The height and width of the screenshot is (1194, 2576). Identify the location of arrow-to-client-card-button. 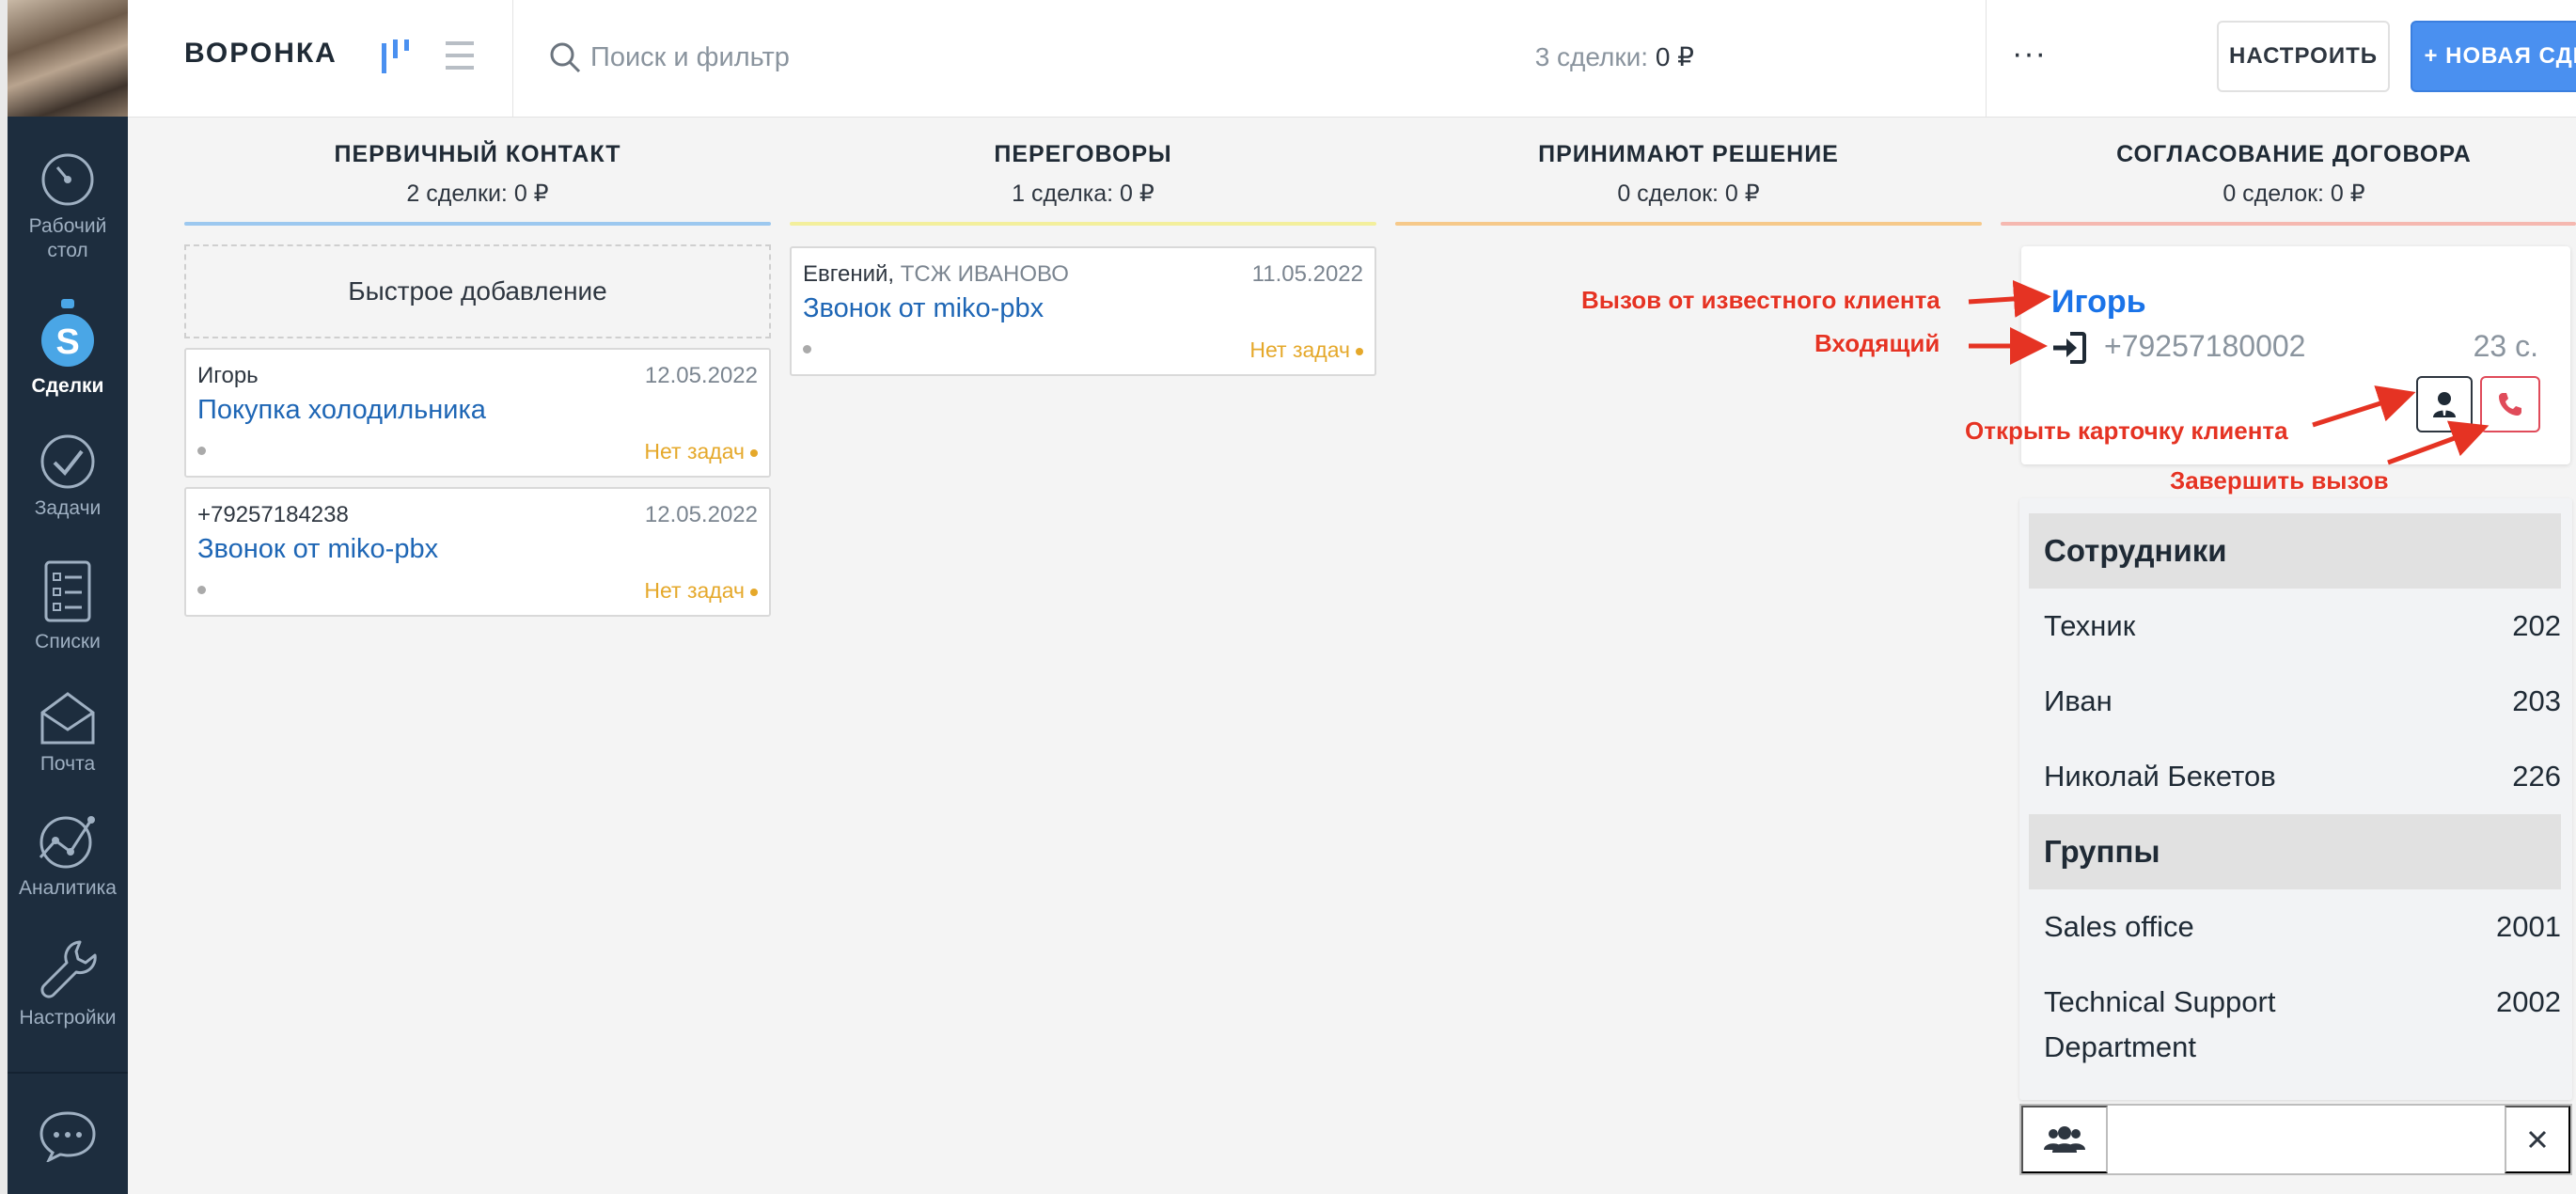
(2364, 406).